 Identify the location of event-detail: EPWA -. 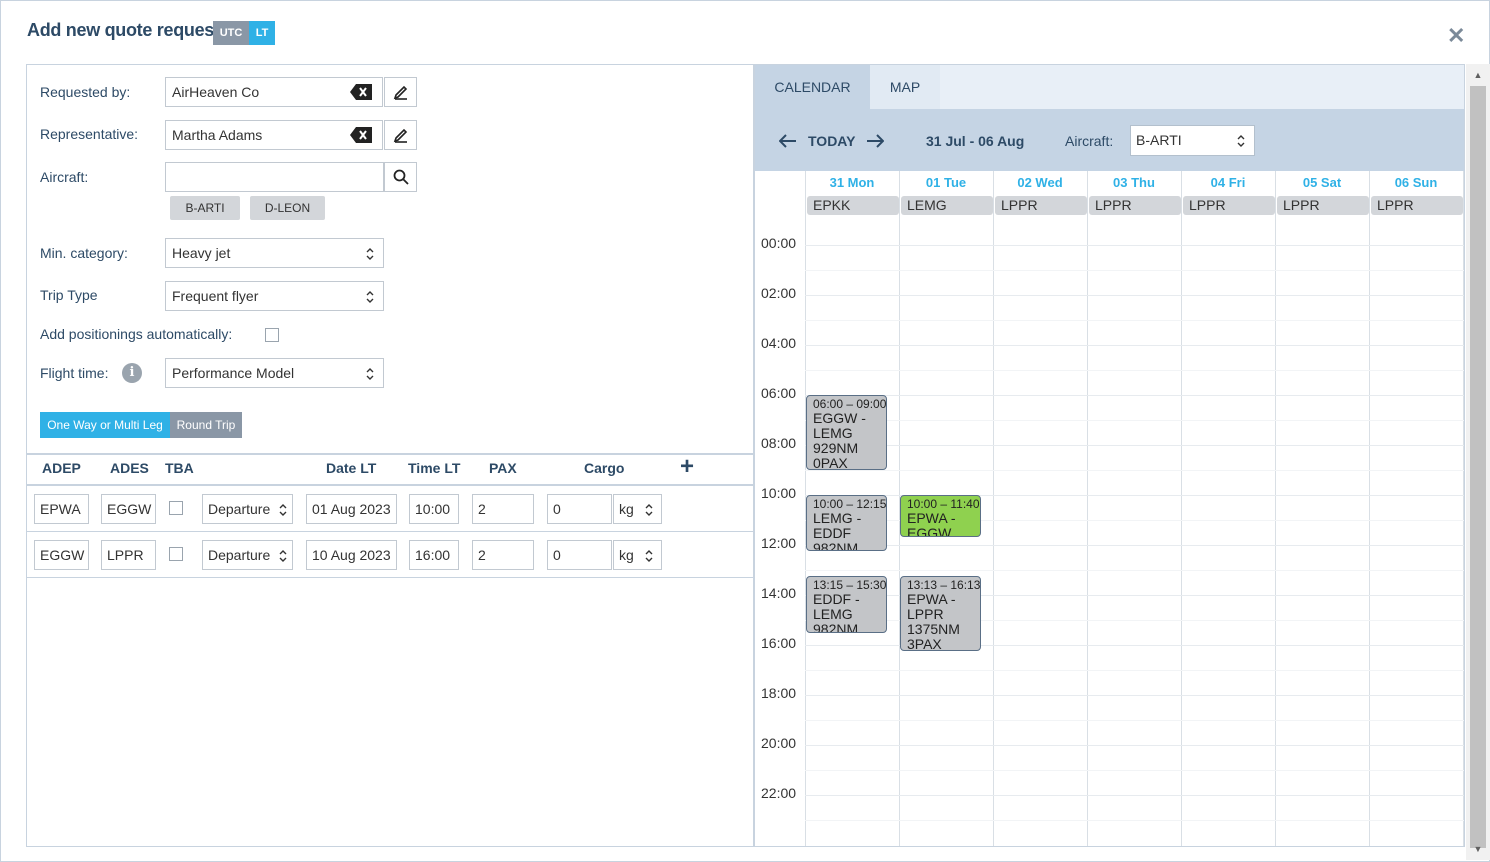
(931, 598).